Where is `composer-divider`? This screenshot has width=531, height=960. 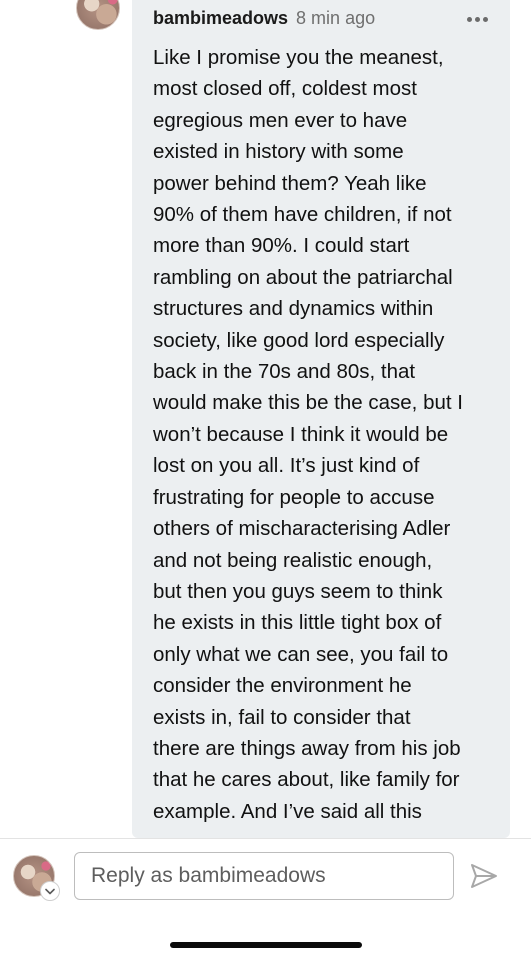 composer-divider is located at coordinates (265, 838).